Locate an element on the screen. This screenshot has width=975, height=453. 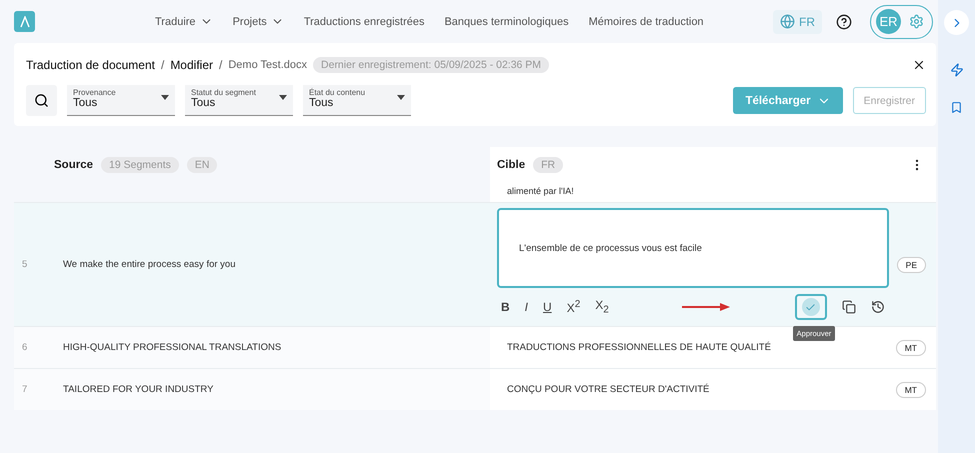
language-tag: EN is located at coordinates (202, 165).